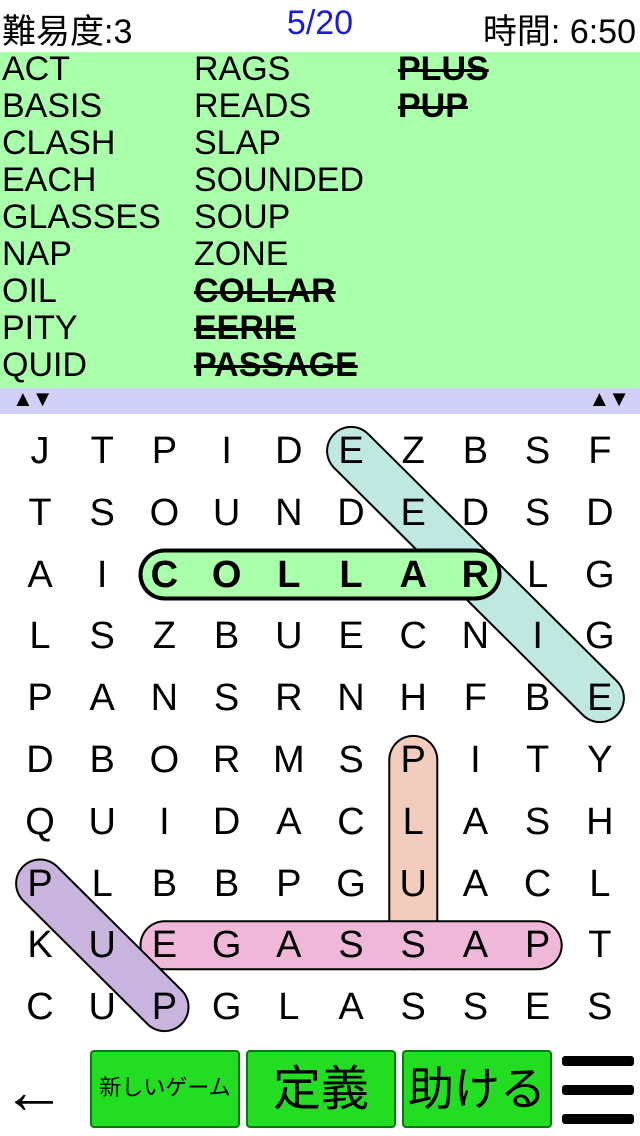  Describe the element at coordinates (321, 1089) in the screenshot. I see `define-button: 定義` at that location.